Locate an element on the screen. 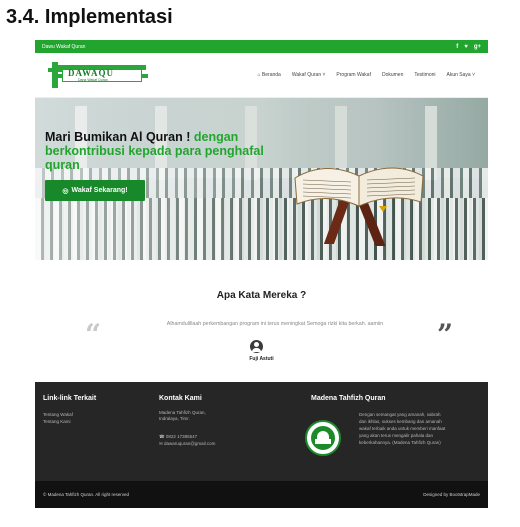 Image resolution: width=520 pixels, height=527 pixels. top-bar-site-name: Dawu Wakaf Quran is located at coordinates (64, 46).